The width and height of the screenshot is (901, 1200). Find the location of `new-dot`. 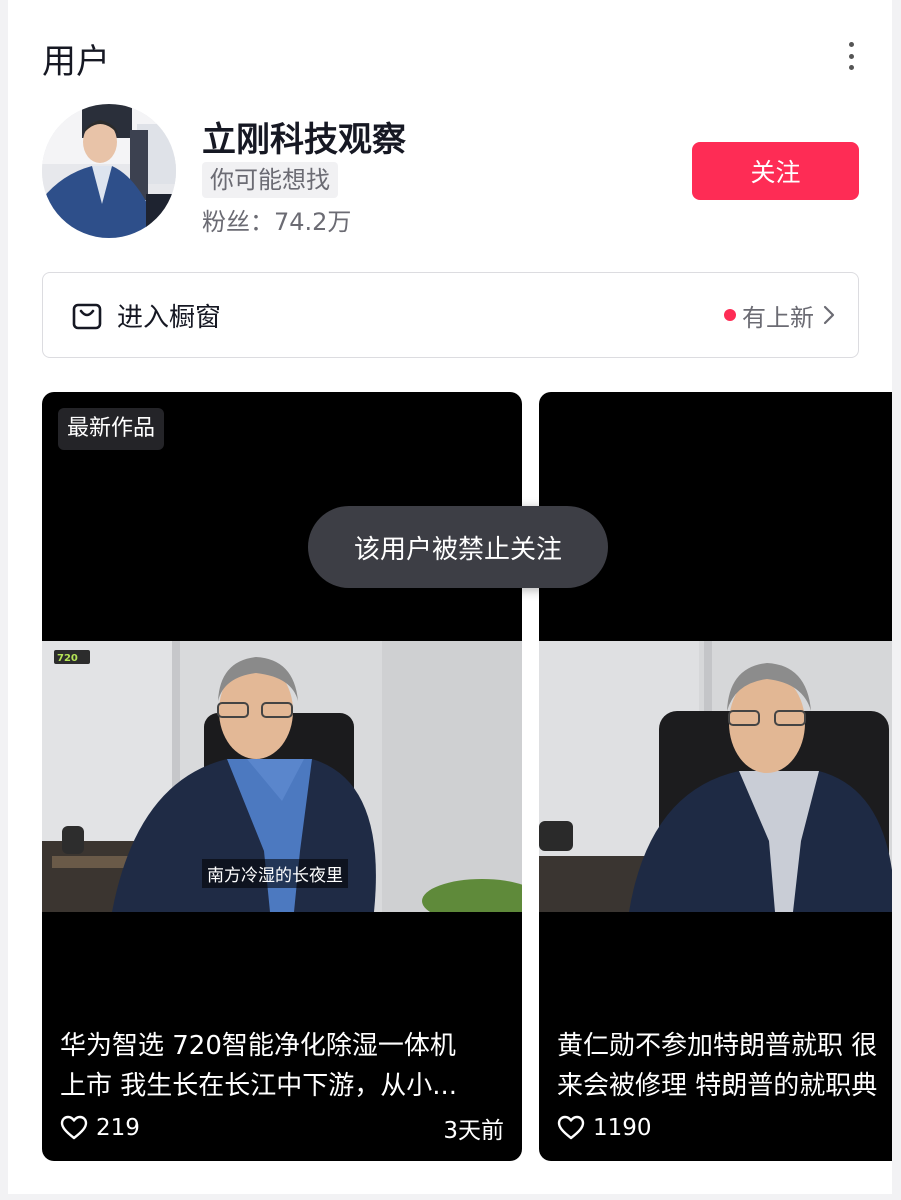

new-dot is located at coordinates (730, 315).